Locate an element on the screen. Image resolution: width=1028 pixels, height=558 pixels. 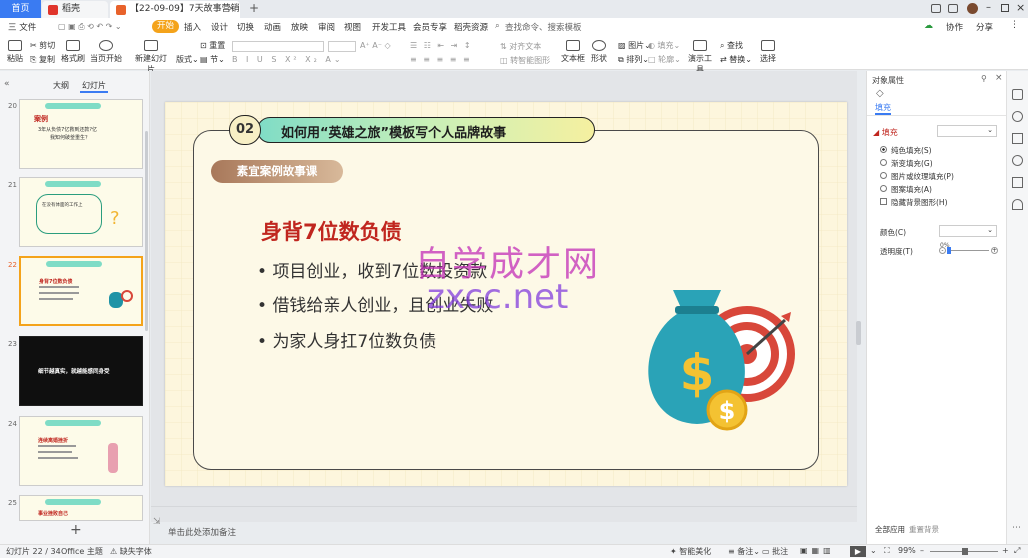
radio-solid-fill is located at coordinates (883, 149).